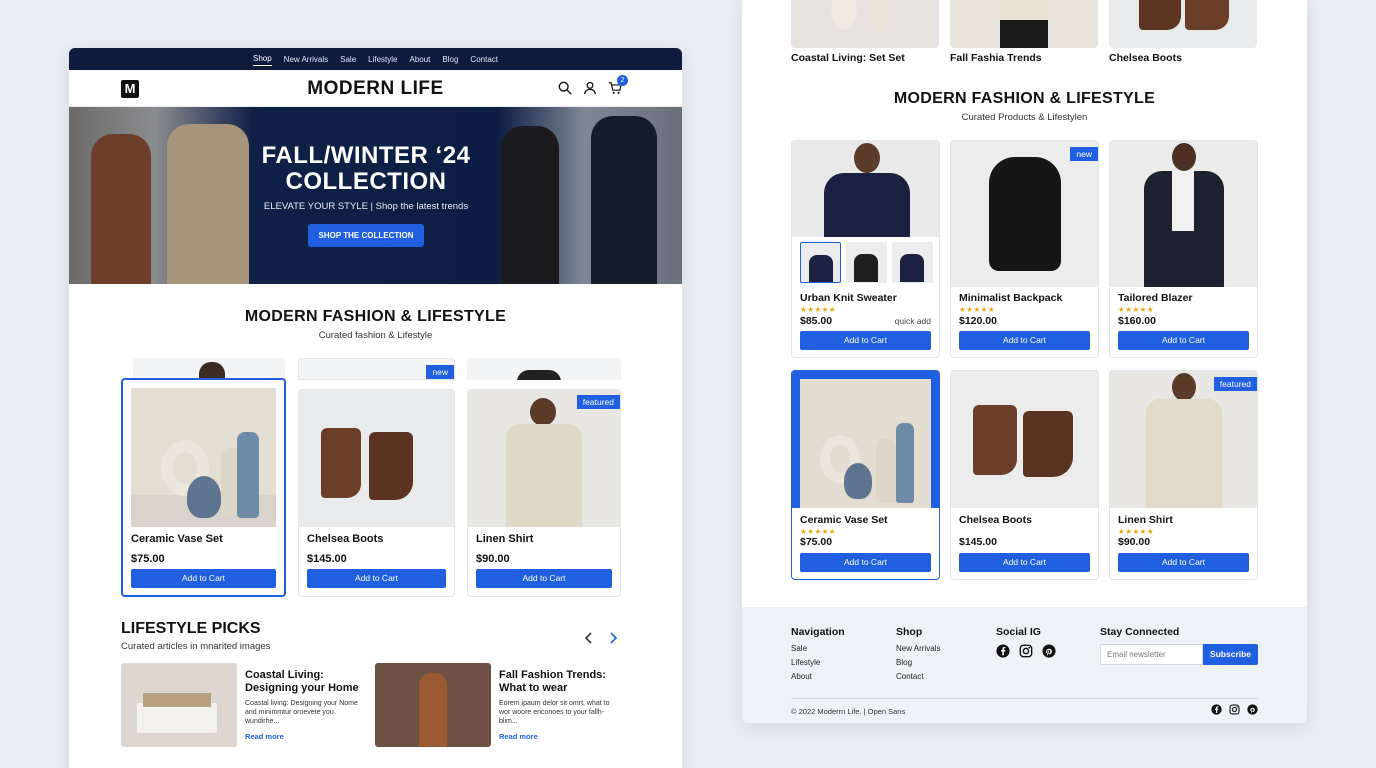 The image size is (1376, 768). I want to click on tile-label: Fall Fashia Trends, so click(996, 58).